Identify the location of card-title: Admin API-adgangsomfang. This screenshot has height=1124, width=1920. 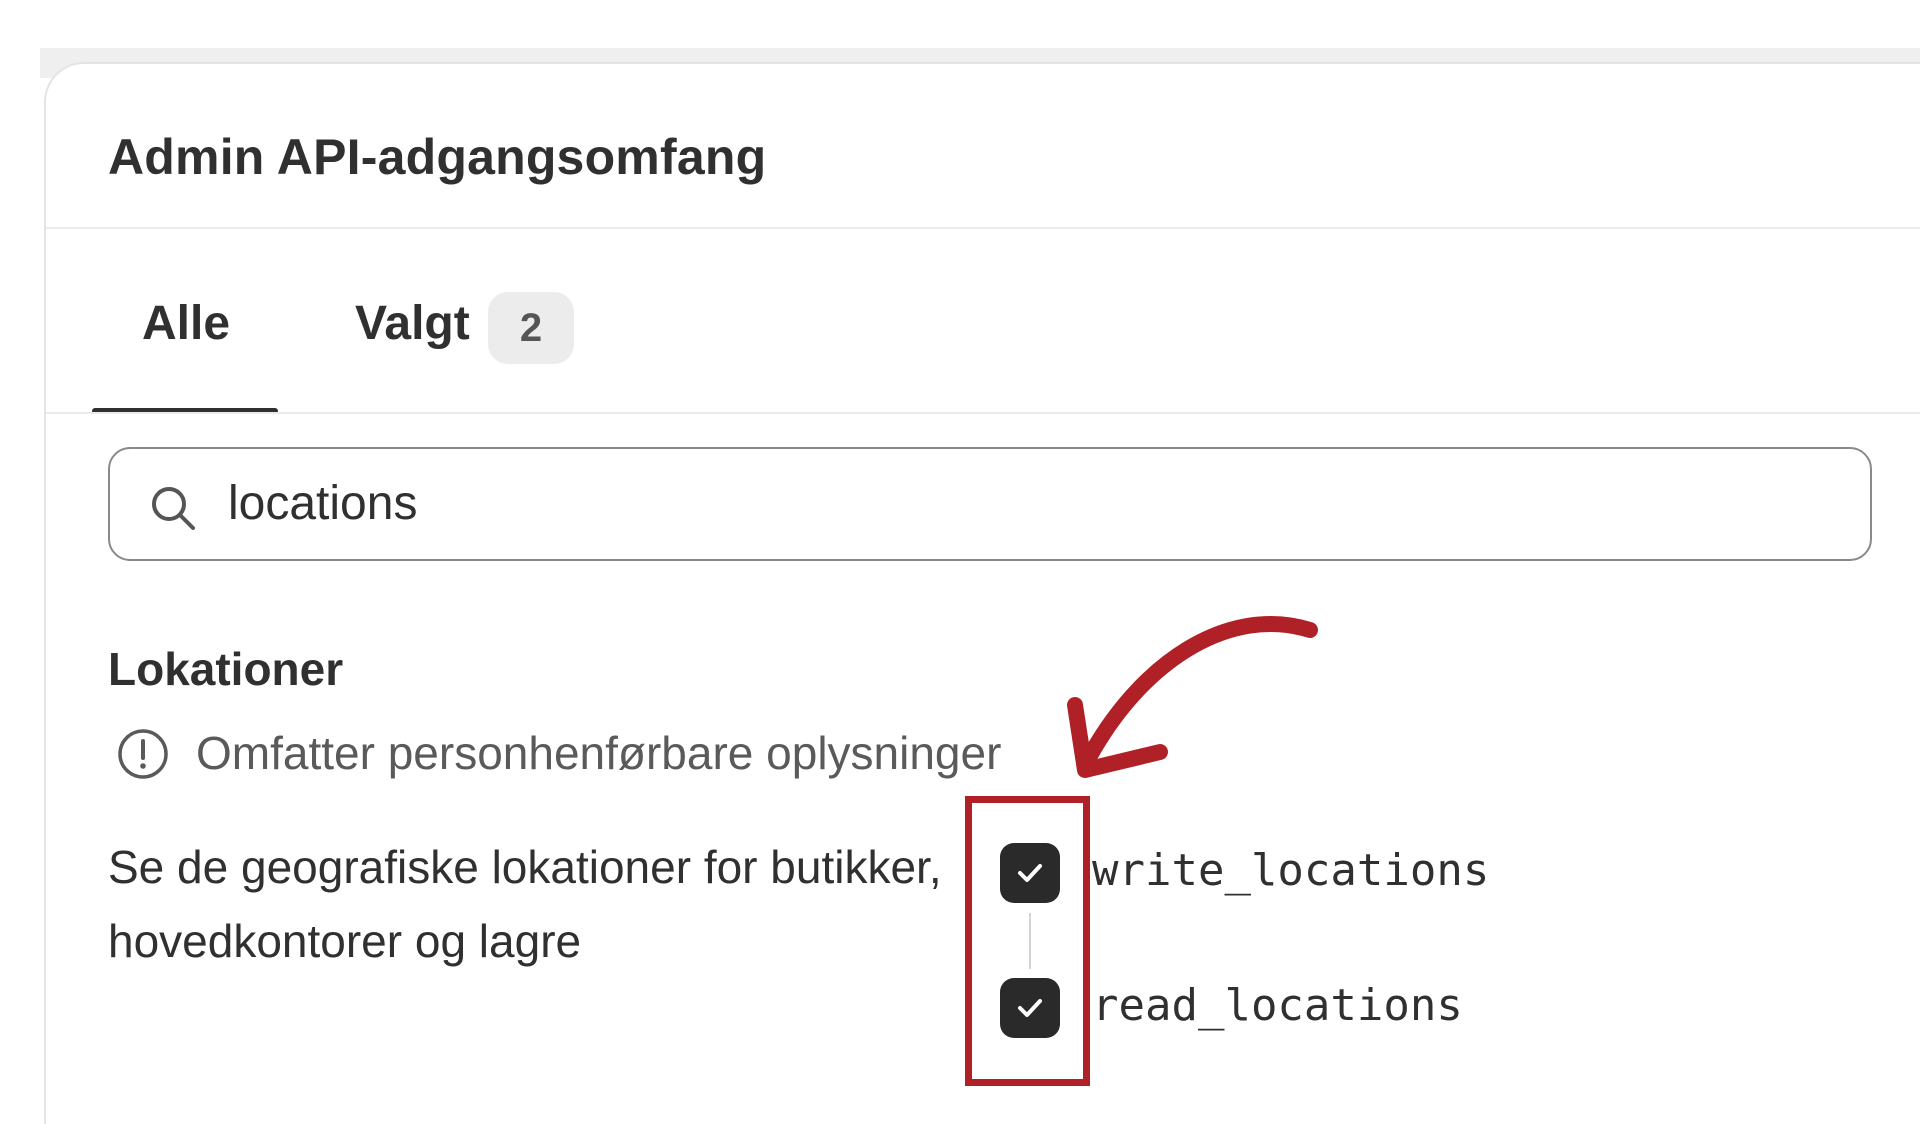
(437, 157).